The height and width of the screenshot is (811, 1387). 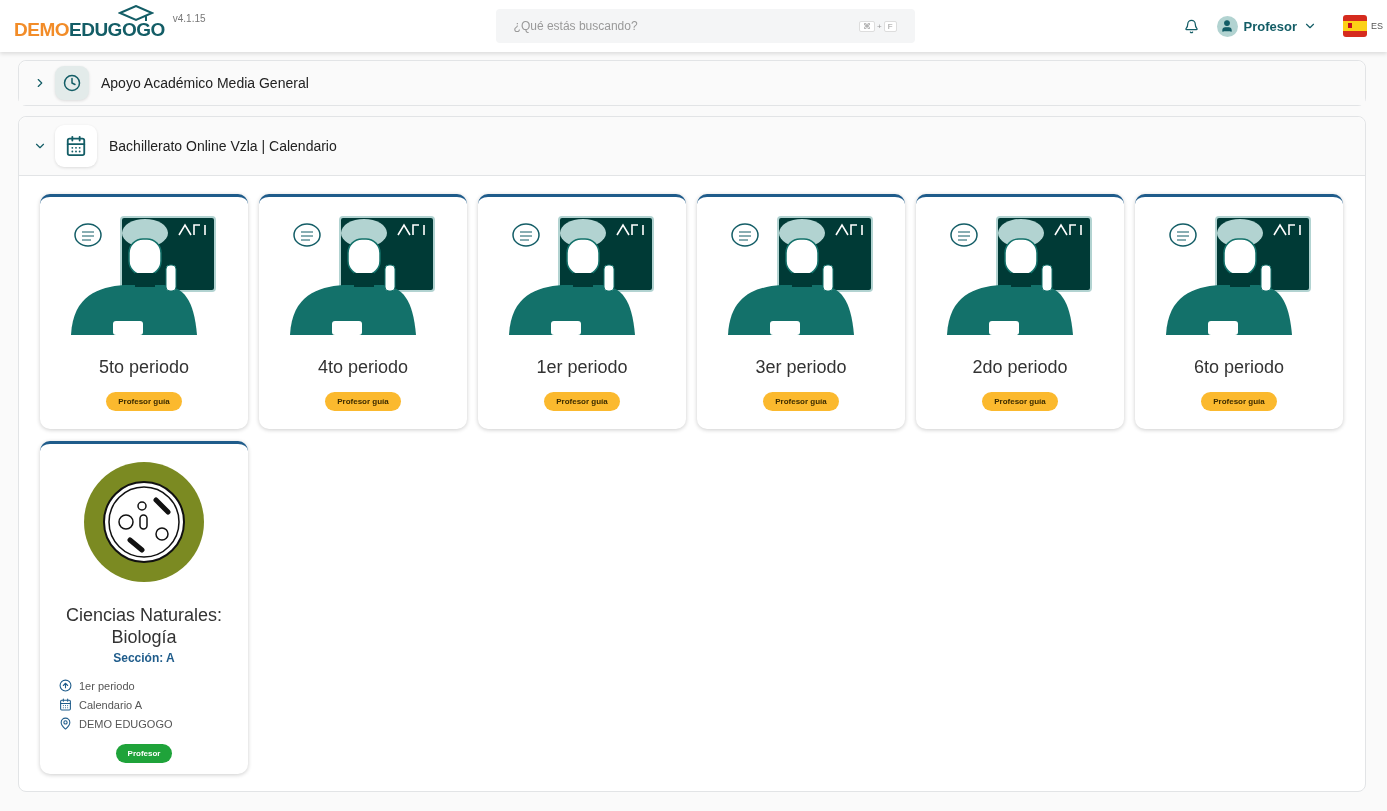 What do you see at coordinates (582, 311) in the screenshot?
I see `period-card: 1er periodo Profesor guía` at bounding box center [582, 311].